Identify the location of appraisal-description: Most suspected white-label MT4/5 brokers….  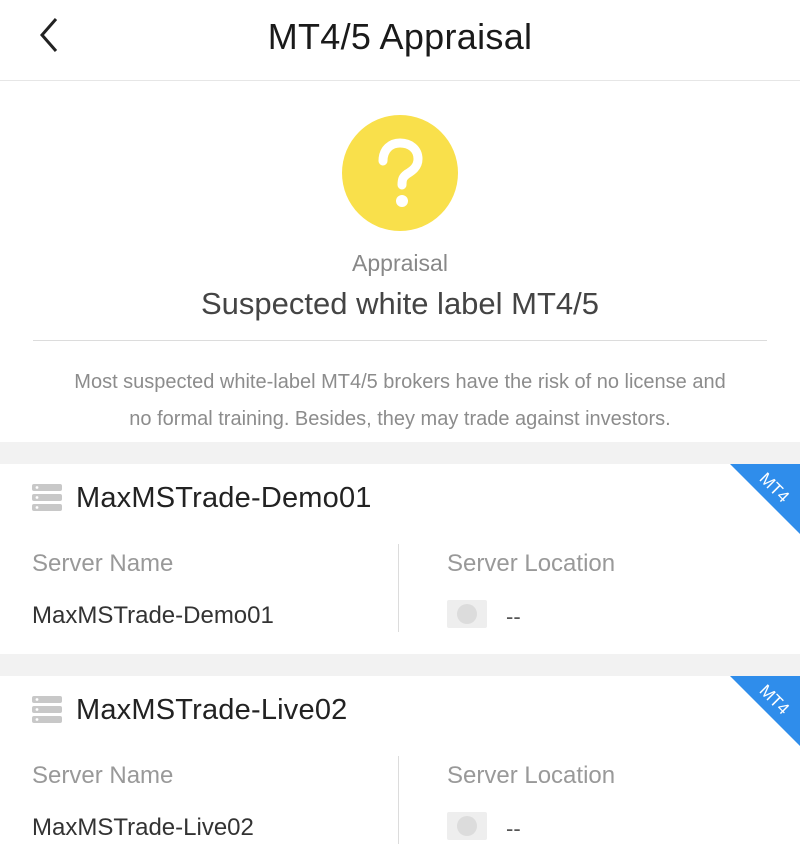
(400, 401).